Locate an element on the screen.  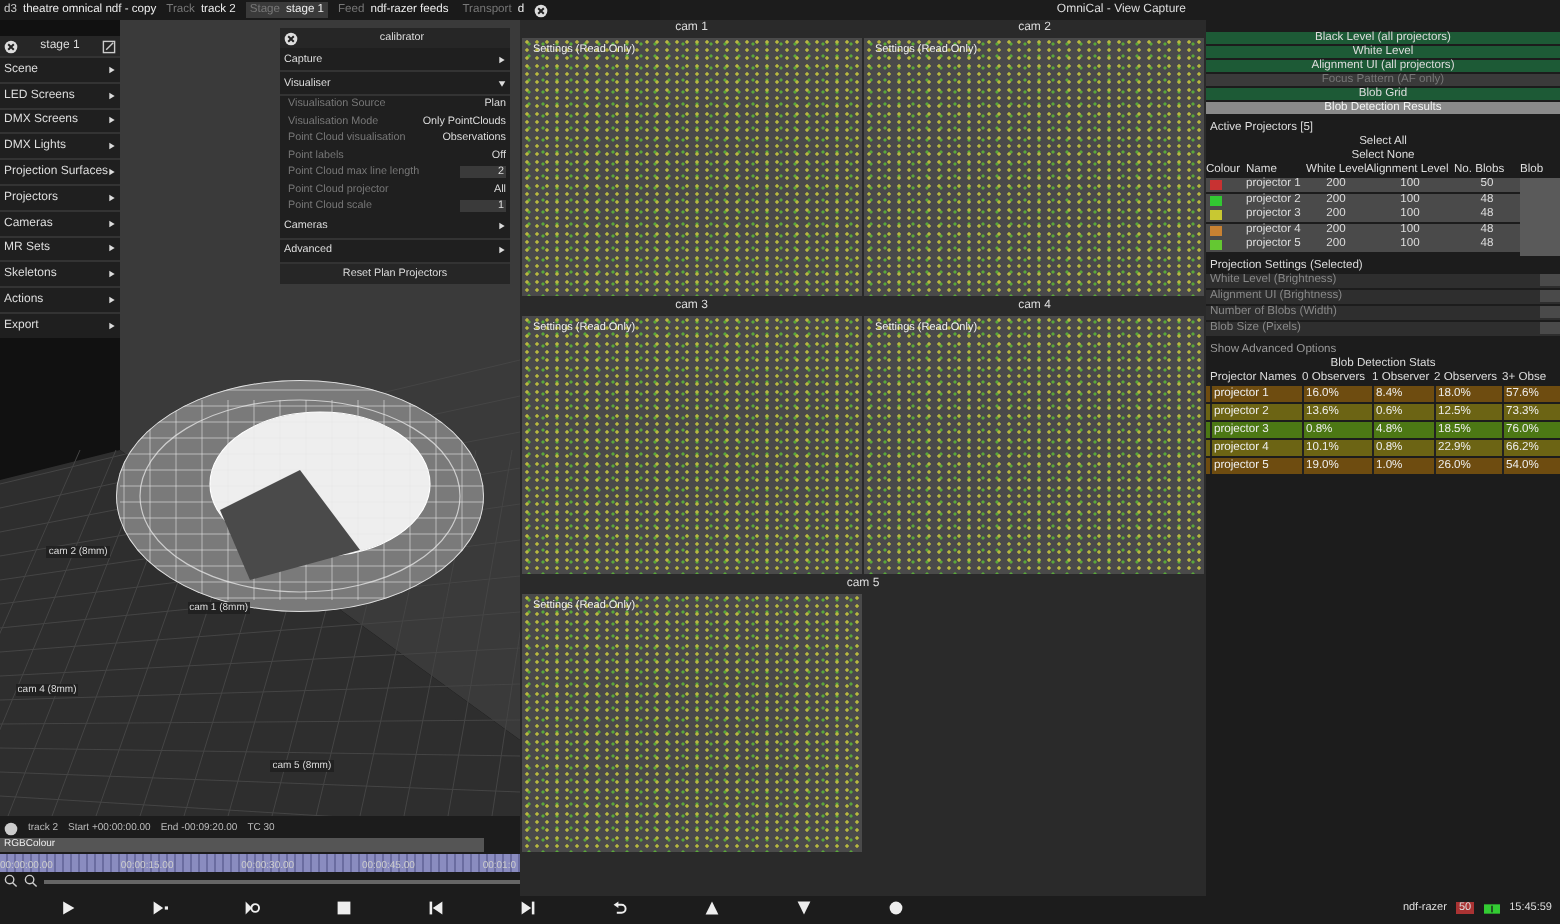
zoom-out-icon is located at coordinates (11, 881).